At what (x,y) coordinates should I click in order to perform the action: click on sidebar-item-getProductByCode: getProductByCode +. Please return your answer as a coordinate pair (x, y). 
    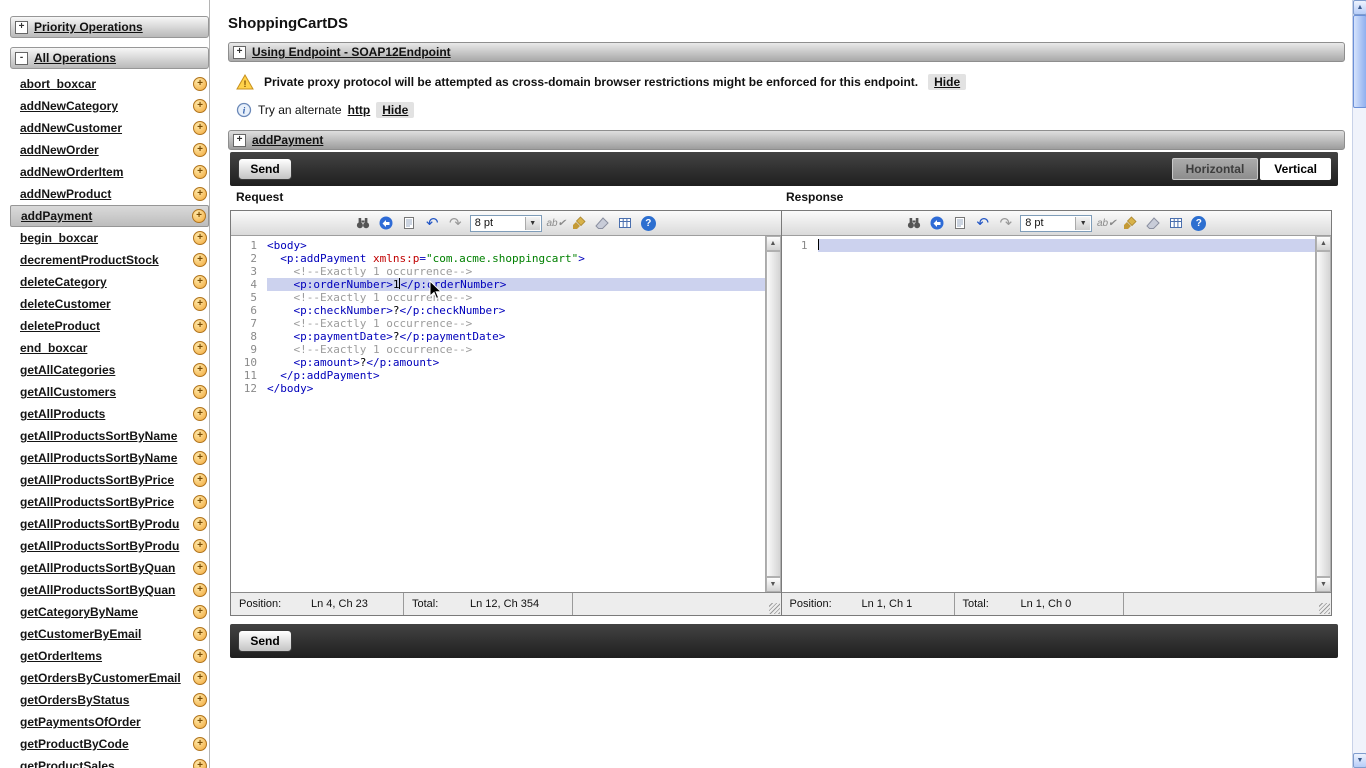
    Looking at the image, I should click on (109, 744).